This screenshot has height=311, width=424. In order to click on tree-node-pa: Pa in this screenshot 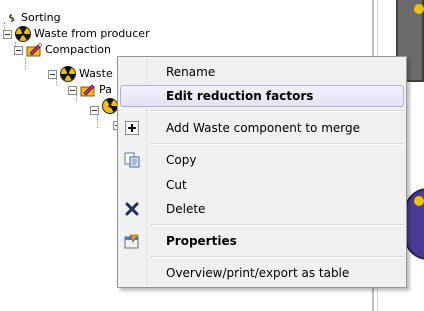, I will do `click(90, 90)`.